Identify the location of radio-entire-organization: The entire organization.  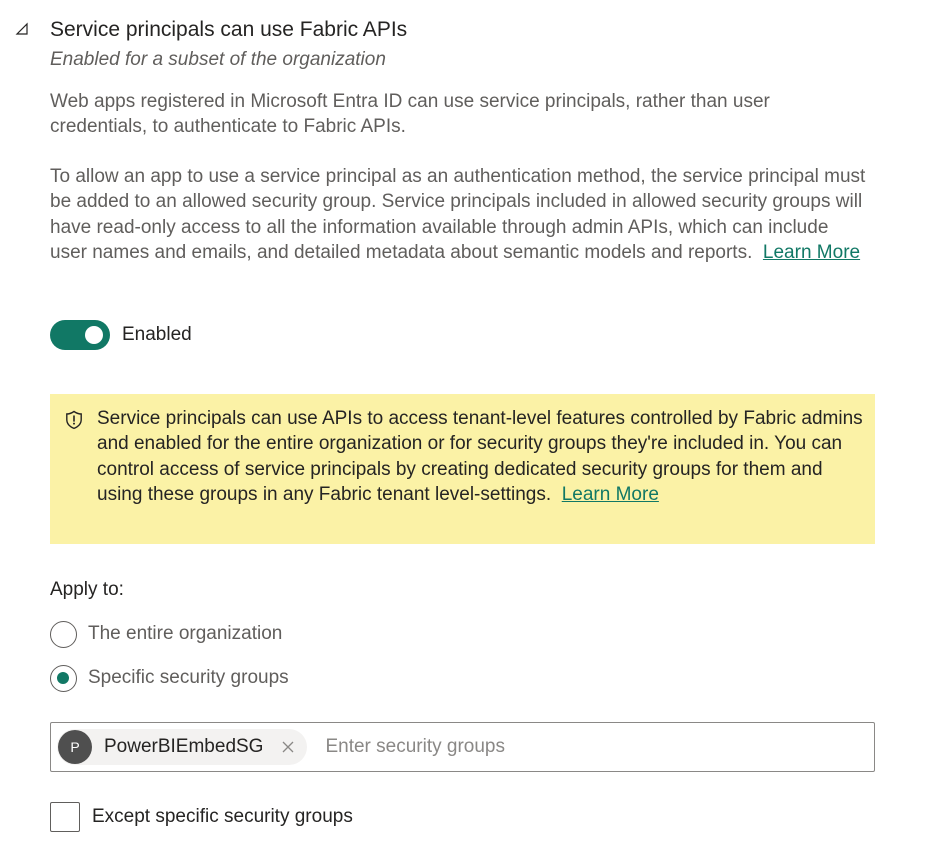
(166, 634).